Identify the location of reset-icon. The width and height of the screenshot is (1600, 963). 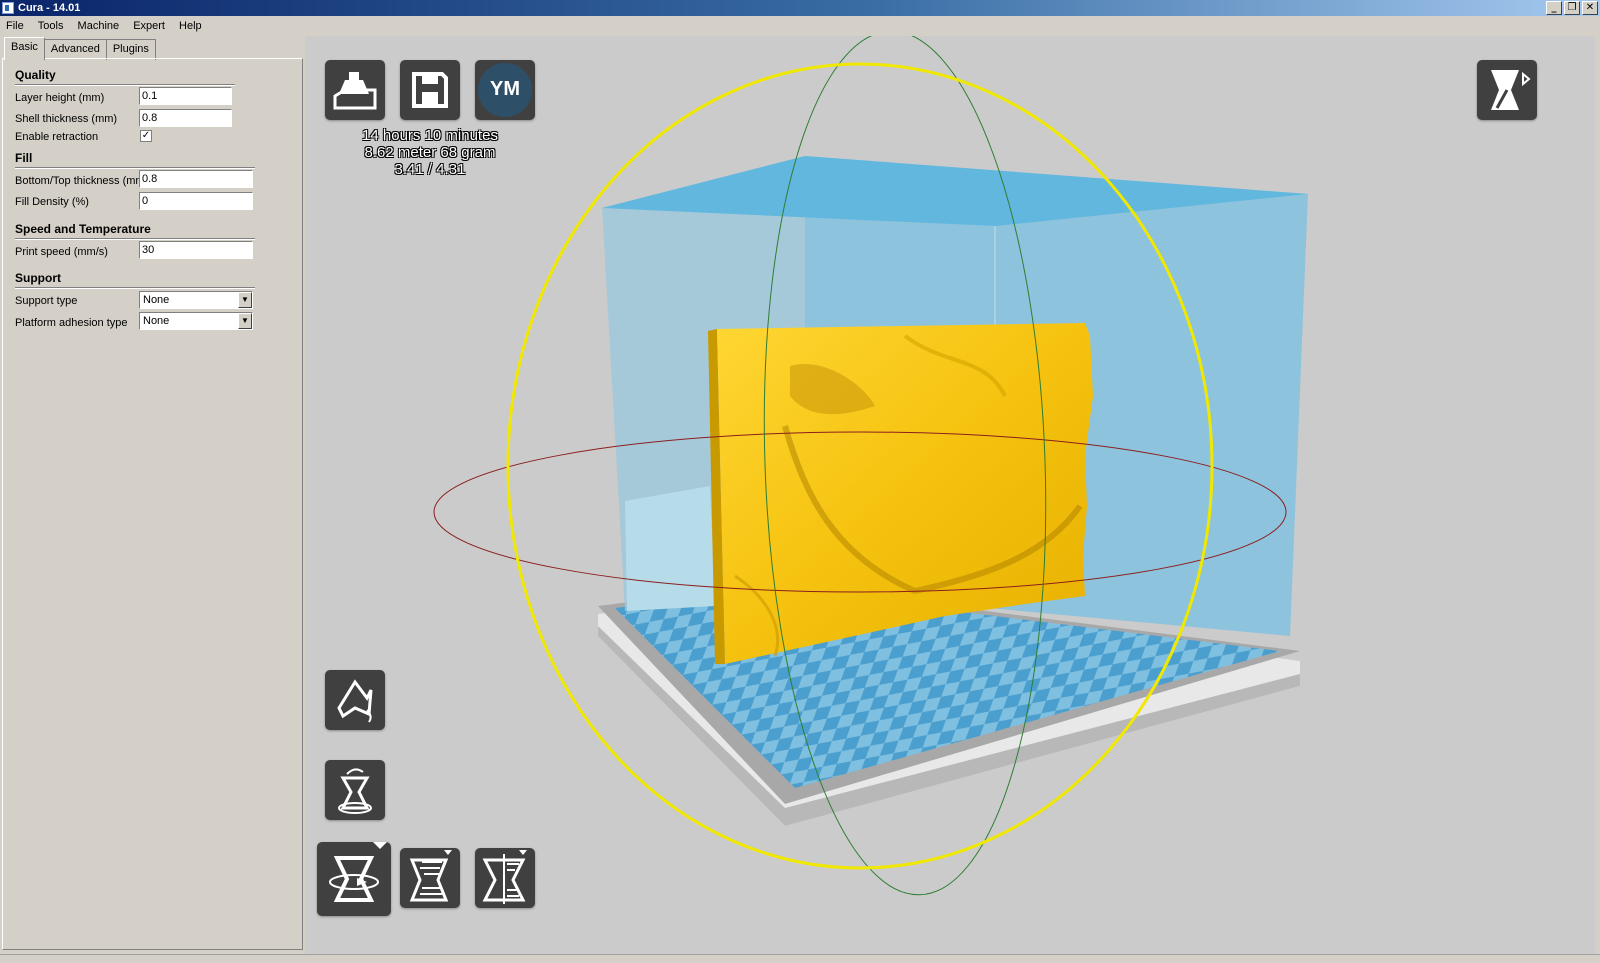
(355, 701).